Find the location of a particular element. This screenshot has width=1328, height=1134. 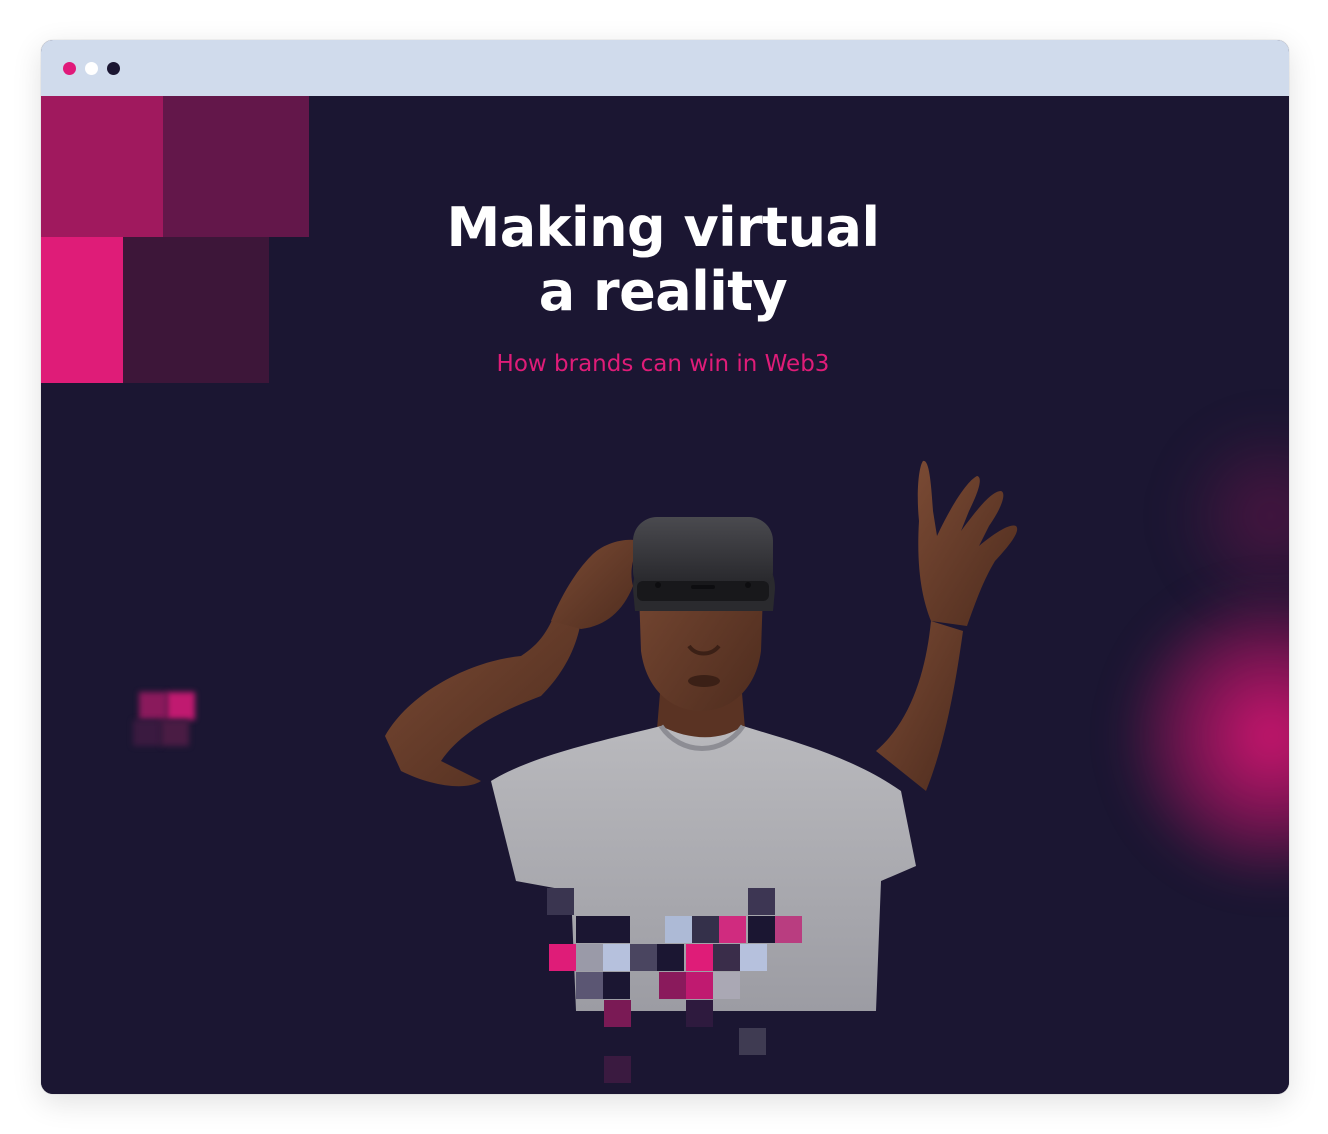

background-glow is located at coordinates (1205, 736).